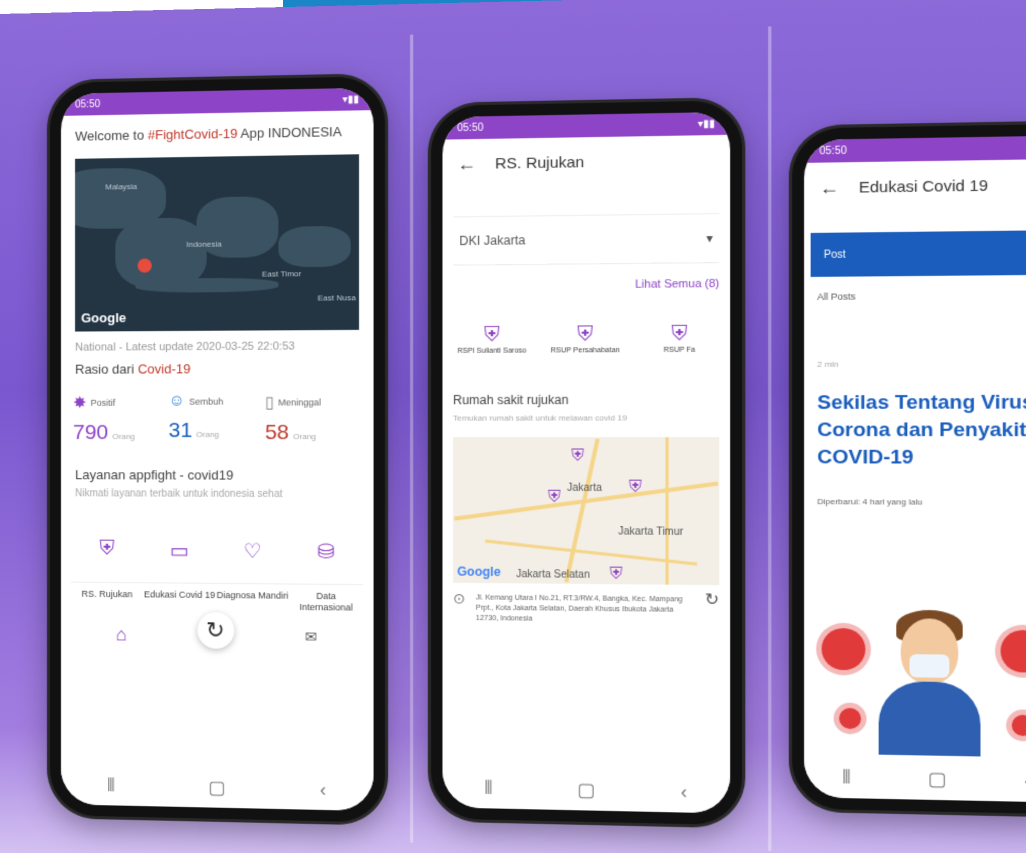 This screenshot has width=1026, height=853. What do you see at coordinates (459, 598) in the screenshot?
I see `location-icon: ⊙` at bounding box center [459, 598].